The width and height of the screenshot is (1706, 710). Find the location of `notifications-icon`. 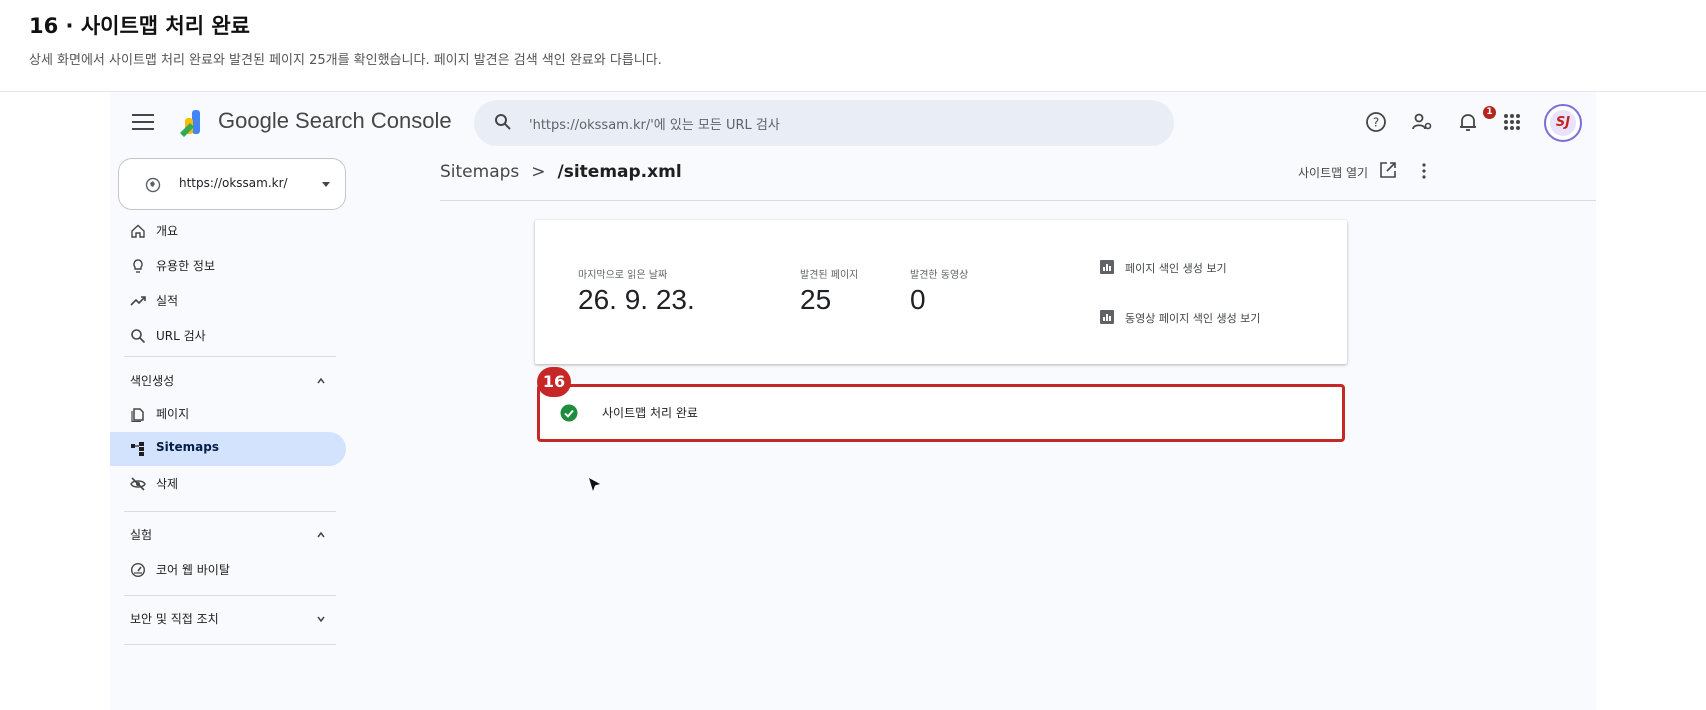

notifications-icon is located at coordinates (1468, 122).